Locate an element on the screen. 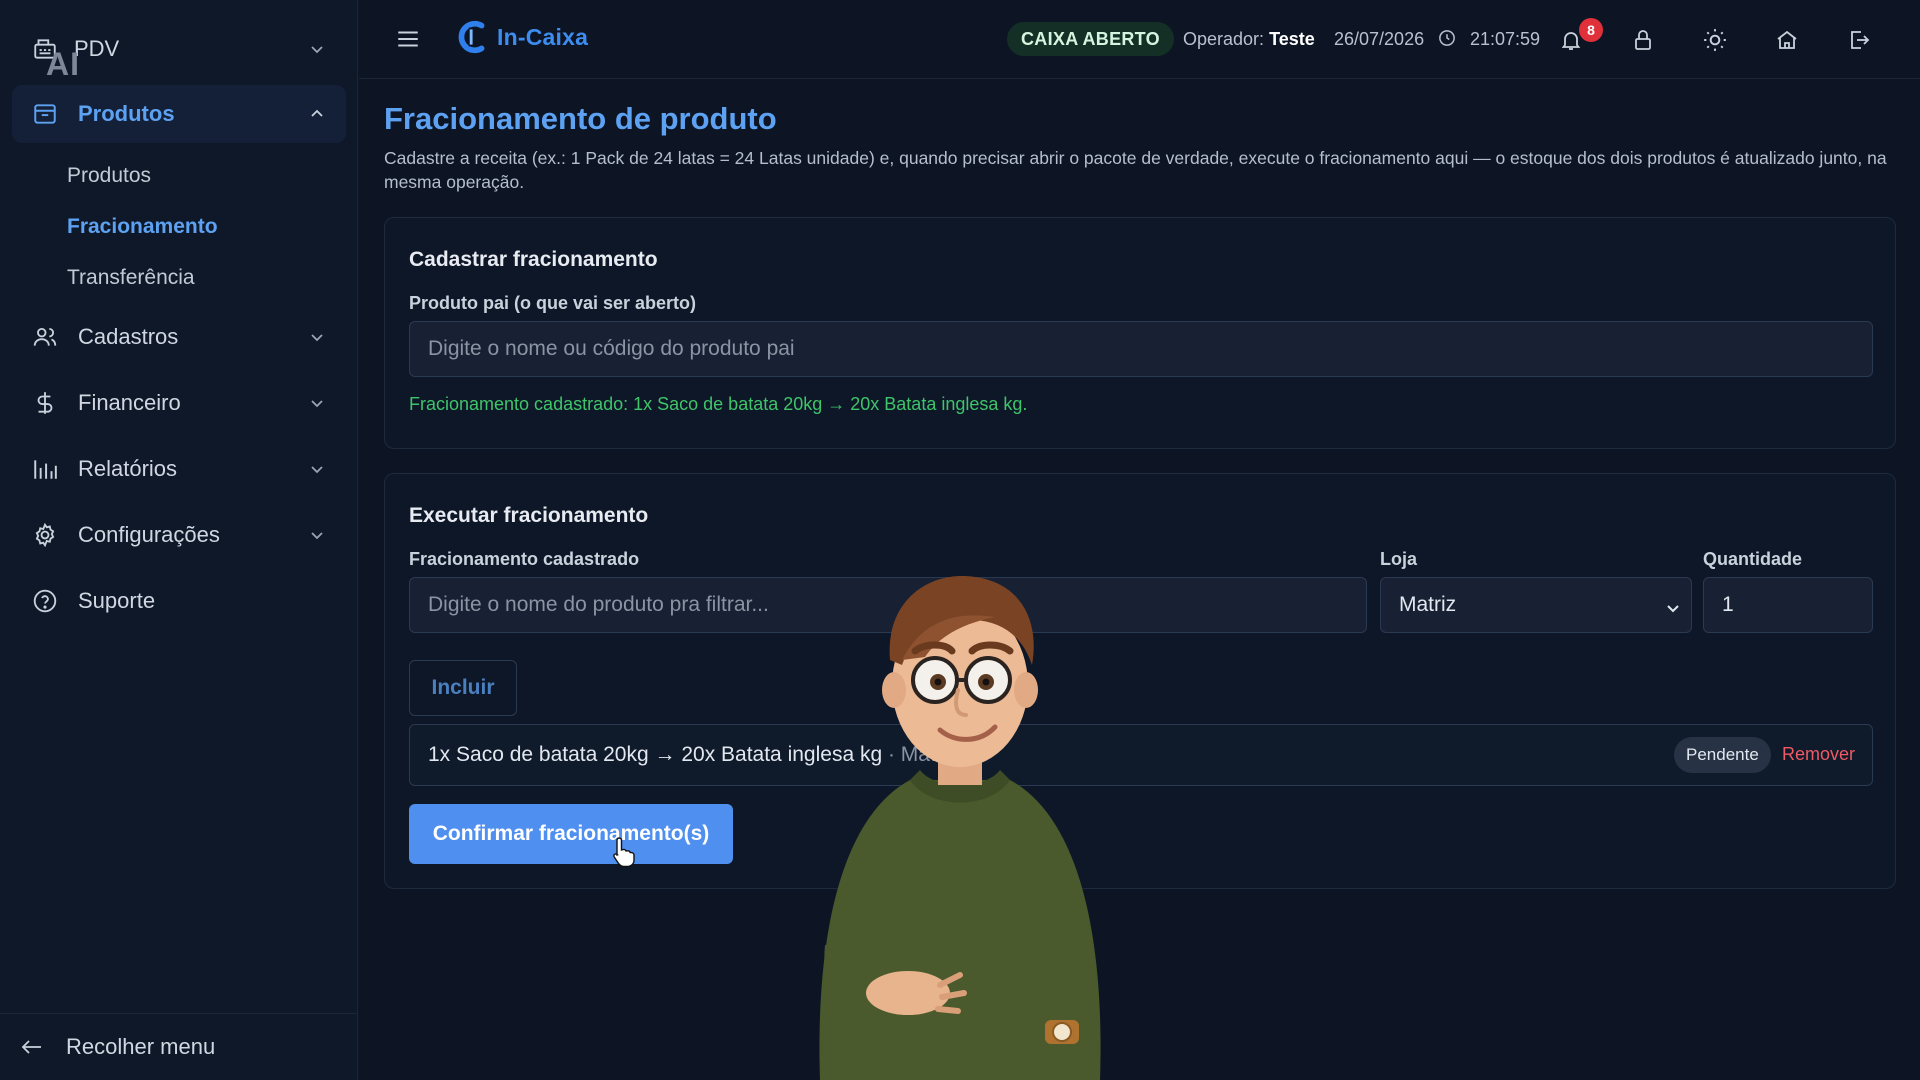 Image resolution: width=1920 pixels, height=1080 pixels. dollar-icon is located at coordinates (45, 403).